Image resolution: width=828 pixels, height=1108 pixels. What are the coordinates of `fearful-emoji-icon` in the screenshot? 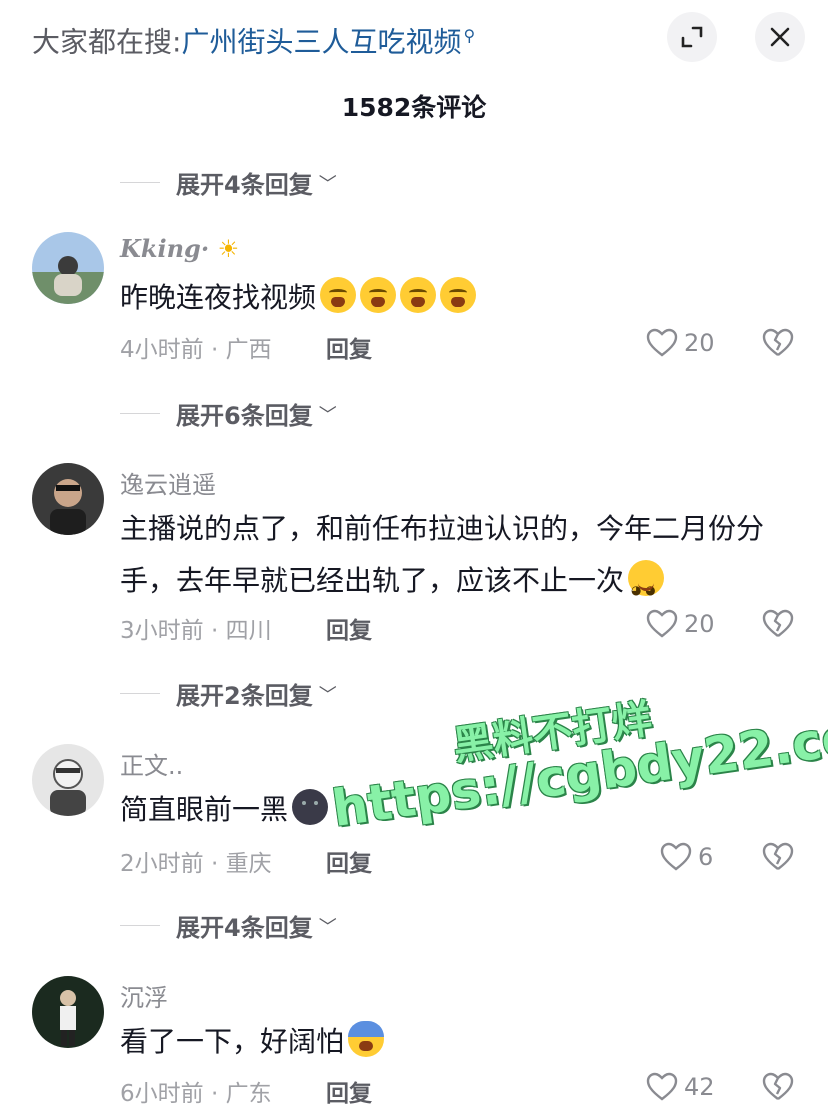 It's located at (366, 1039).